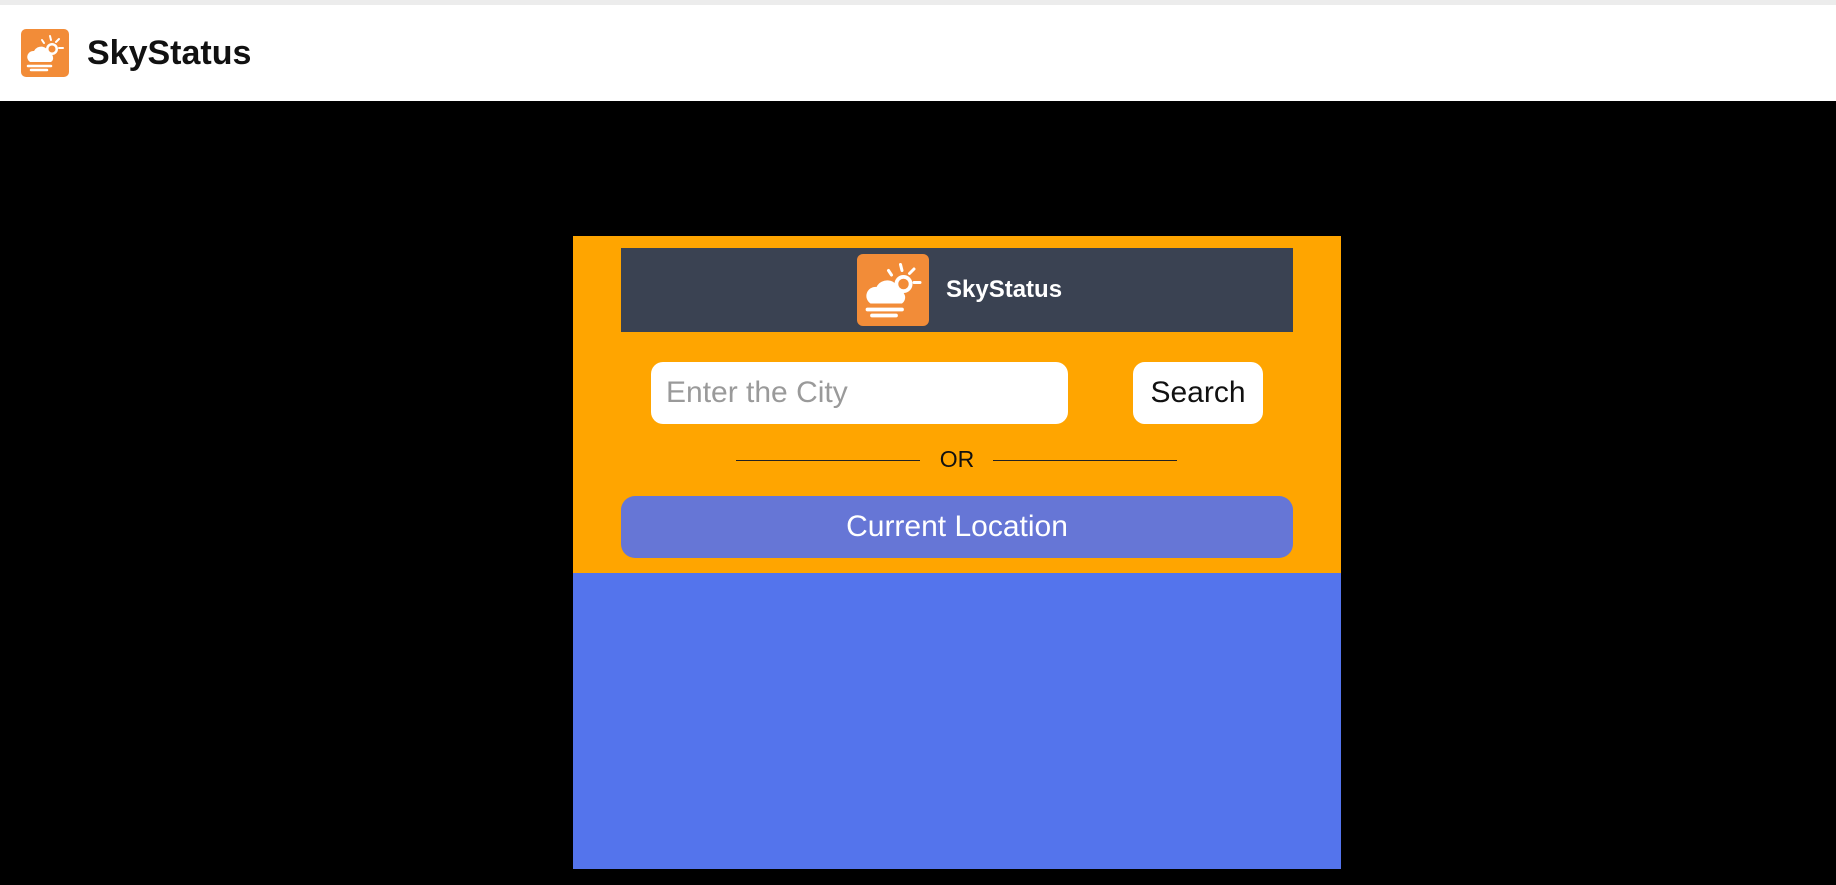 The height and width of the screenshot is (885, 1836). What do you see at coordinates (957, 459) in the screenshot?
I see `or-divider-label: OR` at bounding box center [957, 459].